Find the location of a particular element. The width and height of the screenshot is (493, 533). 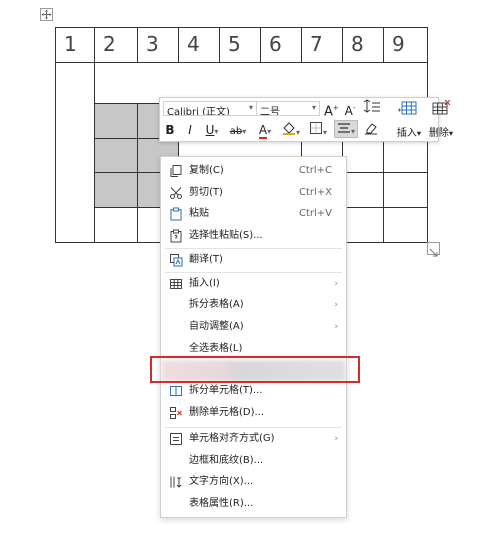

menu-item-cut: 剪切(T) Ctrl+X is located at coordinates (253, 193).